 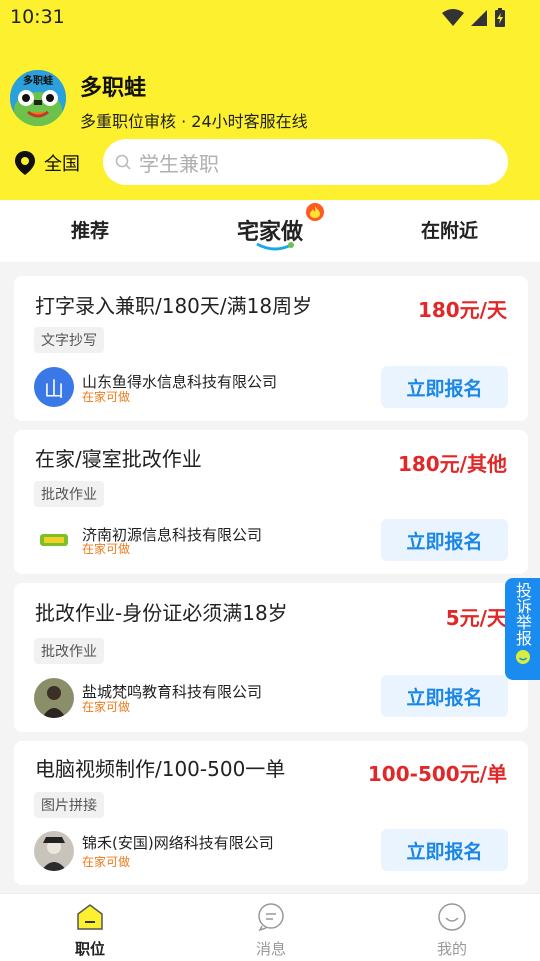 What do you see at coordinates (449, 229) in the screenshot?
I see `tab-nearby: 在附近` at bounding box center [449, 229].